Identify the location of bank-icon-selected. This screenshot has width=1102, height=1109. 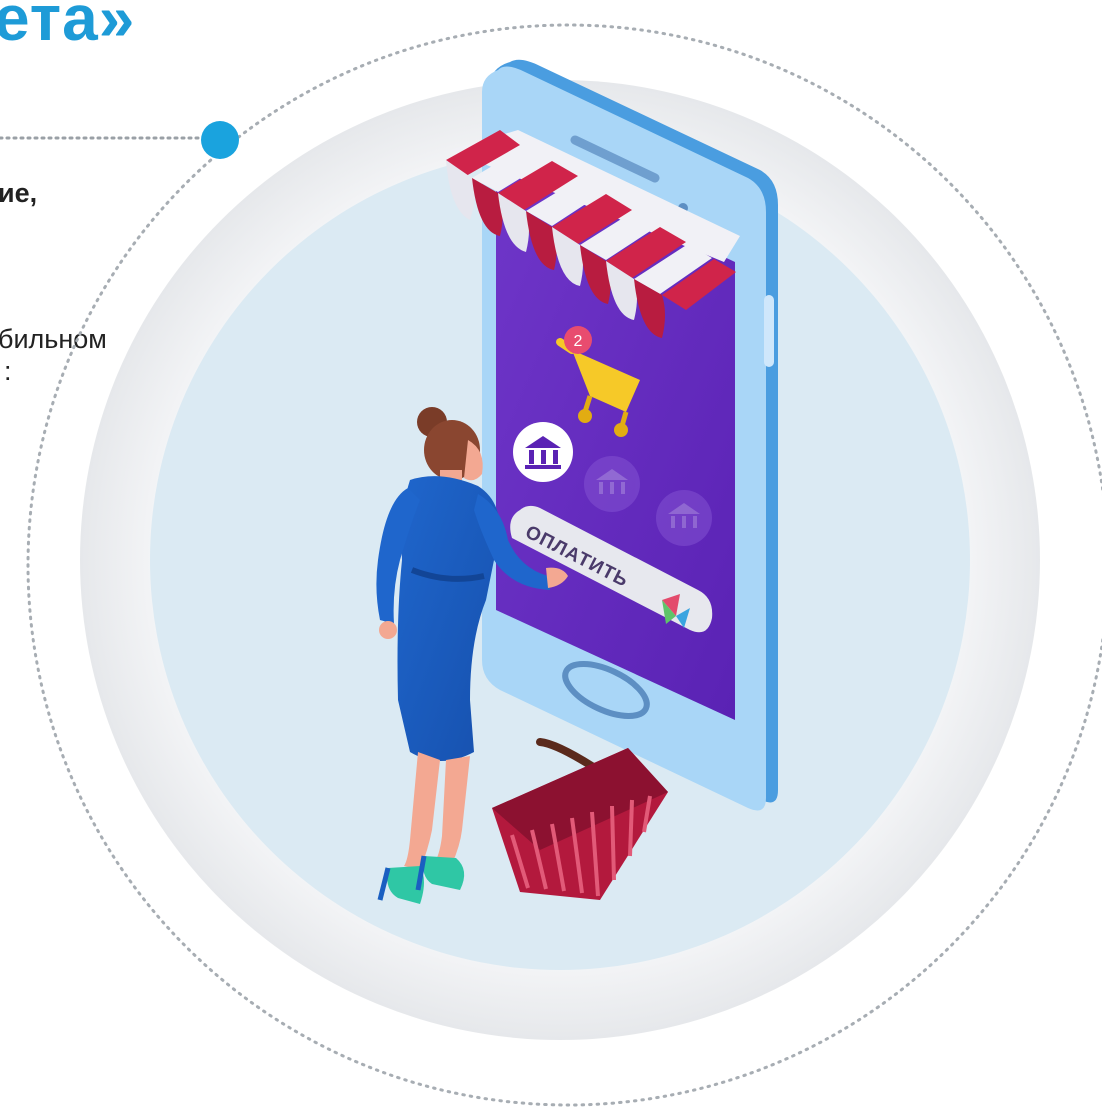
(543, 452).